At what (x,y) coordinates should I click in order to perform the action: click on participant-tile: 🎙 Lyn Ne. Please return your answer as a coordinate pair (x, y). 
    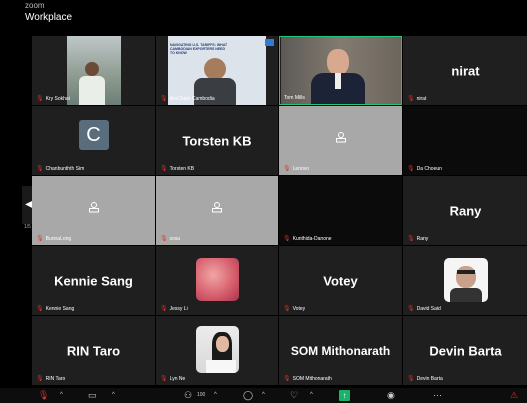
    Looking at the image, I should click on (217, 350).